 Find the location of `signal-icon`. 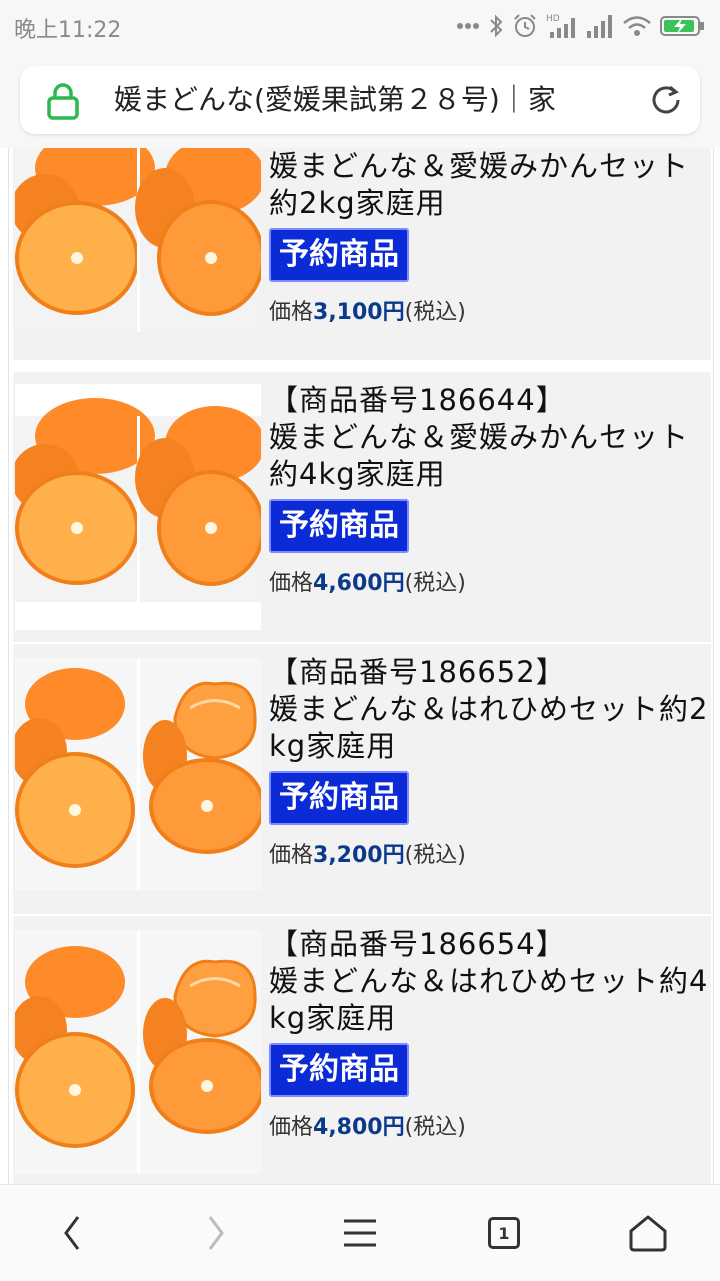

signal-icon is located at coordinates (599, 26).